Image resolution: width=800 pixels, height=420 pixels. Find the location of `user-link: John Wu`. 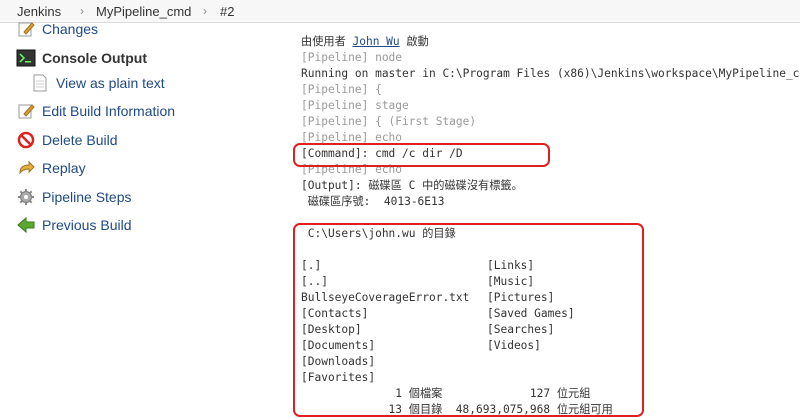

user-link: John Wu is located at coordinates (376, 41).